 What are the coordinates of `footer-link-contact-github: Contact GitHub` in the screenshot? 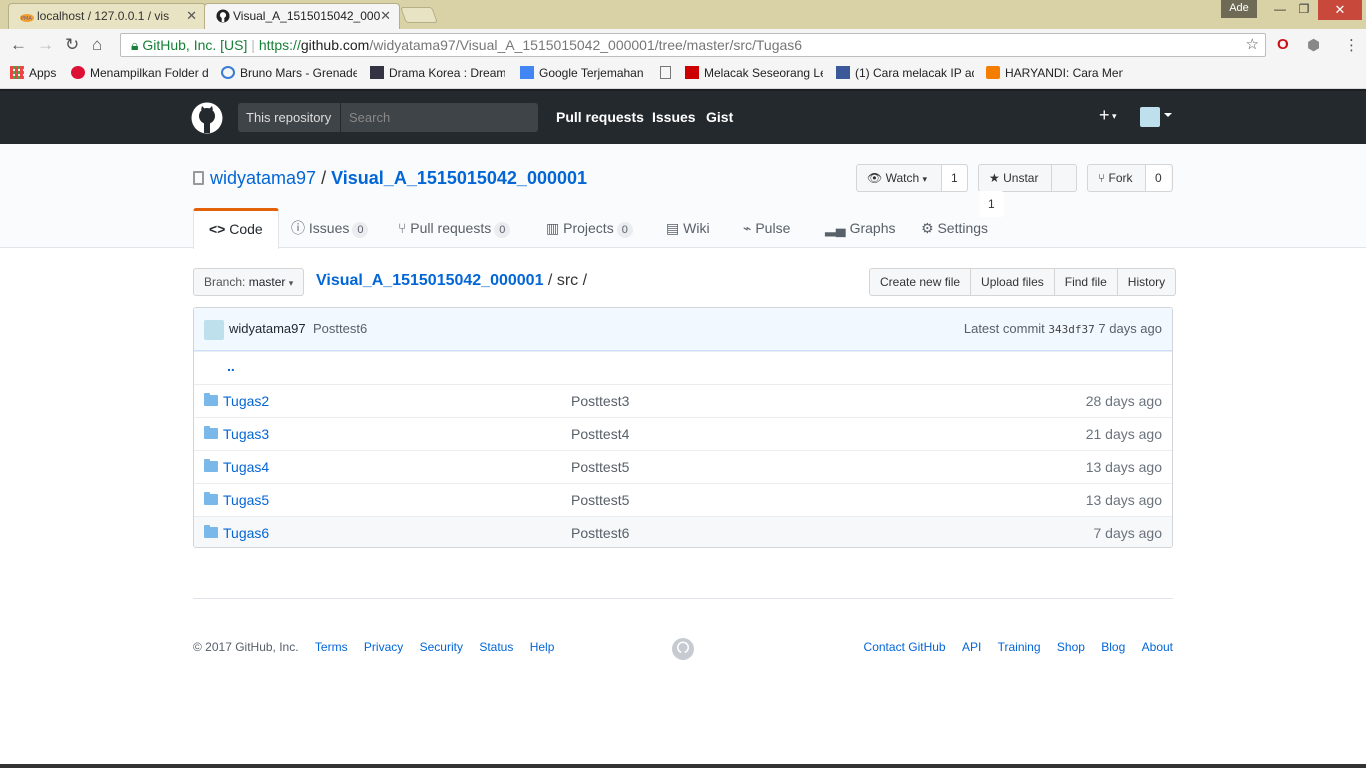 It's located at (905, 647).